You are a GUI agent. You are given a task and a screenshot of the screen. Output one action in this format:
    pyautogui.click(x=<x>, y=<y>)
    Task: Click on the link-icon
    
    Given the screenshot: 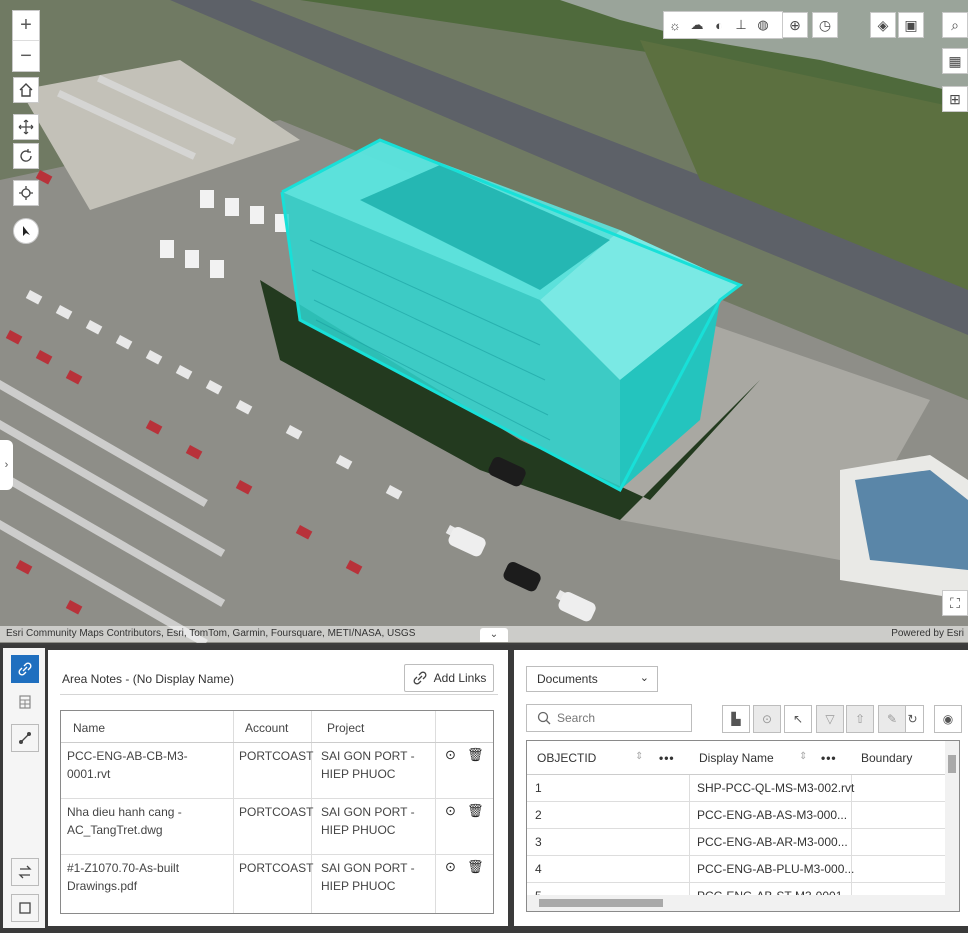 What is the action you would take?
    pyautogui.click(x=25, y=669)
    